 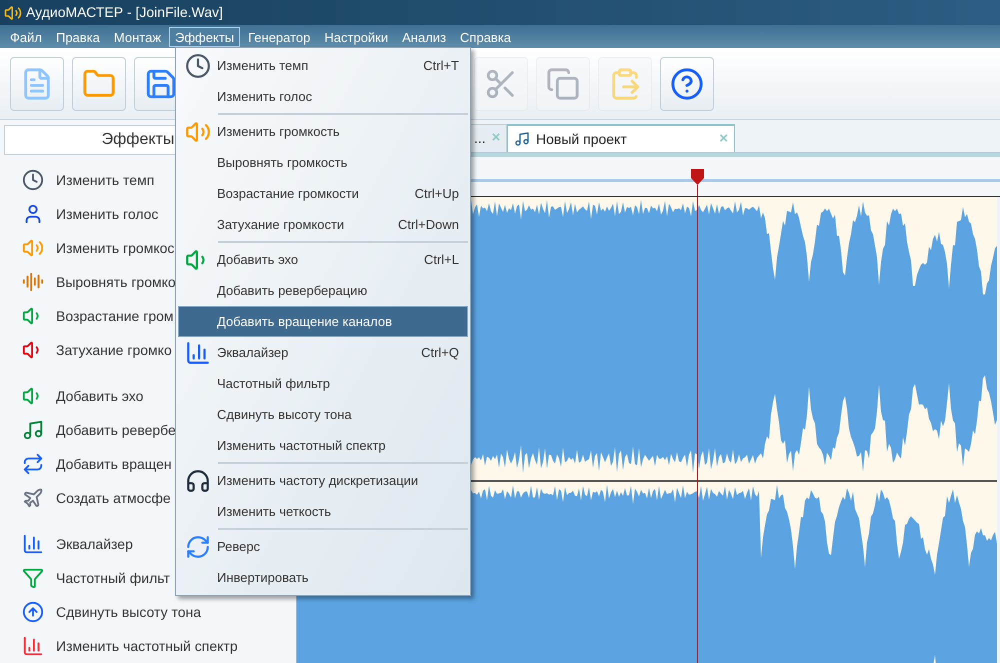 I want to click on window-title: АудиоМАСТЕР - [JoinFile.Wav], so click(x=124, y=12).